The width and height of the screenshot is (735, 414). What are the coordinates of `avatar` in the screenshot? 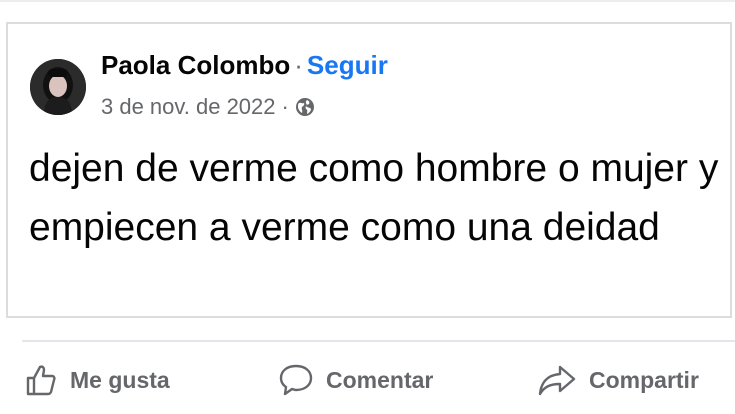 It's located at (58, 87).